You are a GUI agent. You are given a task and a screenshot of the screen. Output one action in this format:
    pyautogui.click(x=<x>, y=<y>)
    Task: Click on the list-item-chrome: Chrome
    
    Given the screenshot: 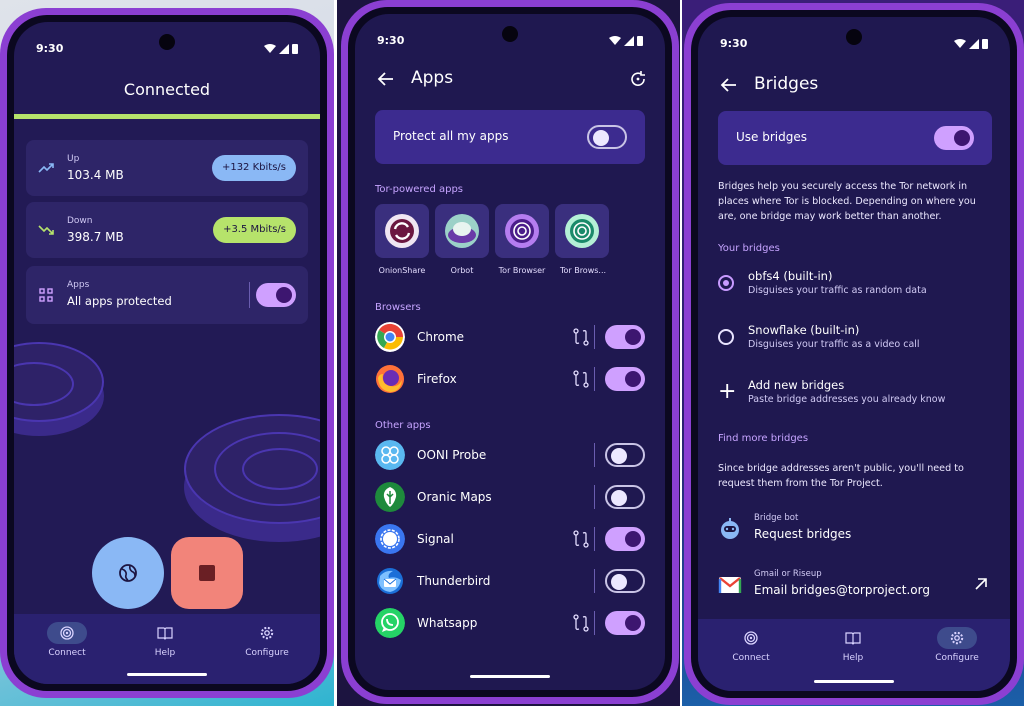 What is the action you would take?
    pyautogui.click(x=510, y=337)
    